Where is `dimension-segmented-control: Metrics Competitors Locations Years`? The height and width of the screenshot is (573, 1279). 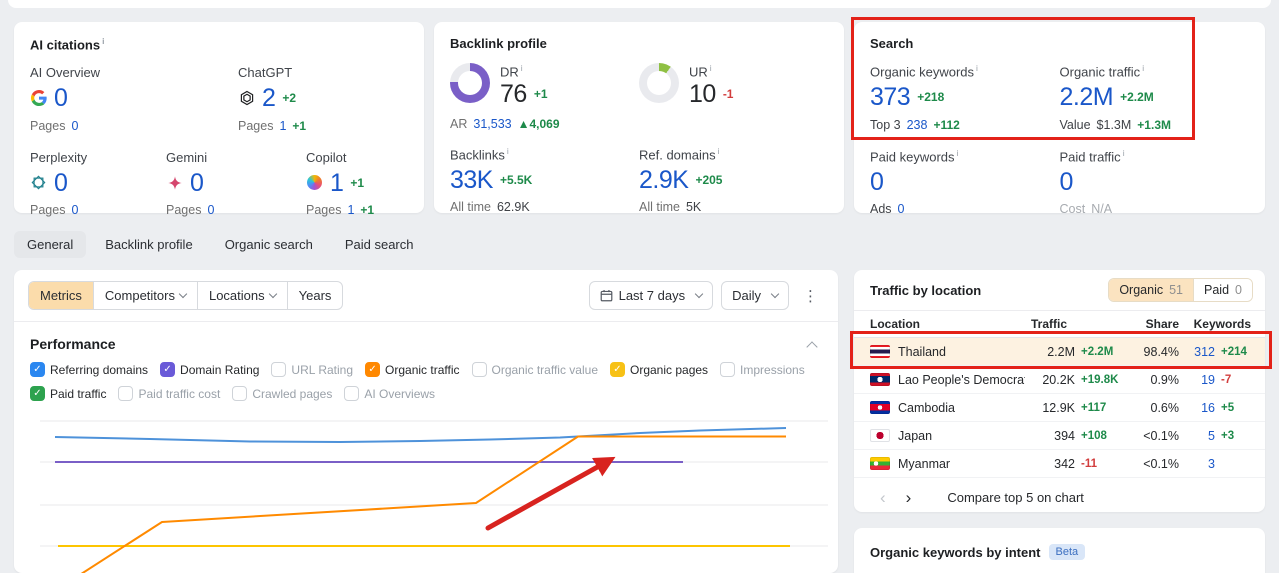
dimension-segmented-control: Metrics Competitors Locations Years is located at coordinates (186, 295).